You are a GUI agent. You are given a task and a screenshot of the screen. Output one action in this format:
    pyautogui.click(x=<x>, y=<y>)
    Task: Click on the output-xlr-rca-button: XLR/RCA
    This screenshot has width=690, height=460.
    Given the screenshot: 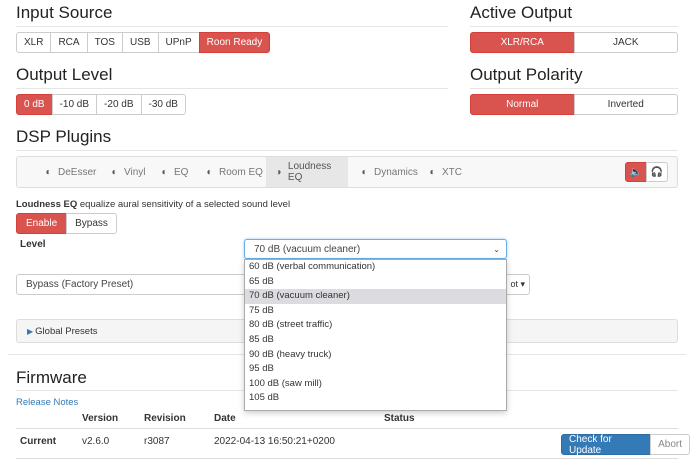 What is the action you would take?
    pyautogui.click(x=522, y=42)
    